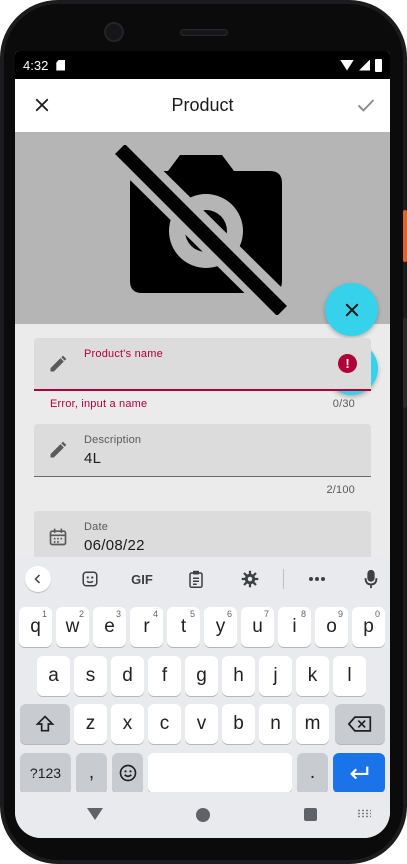  I want to click on volume-button, so click(405, 363).